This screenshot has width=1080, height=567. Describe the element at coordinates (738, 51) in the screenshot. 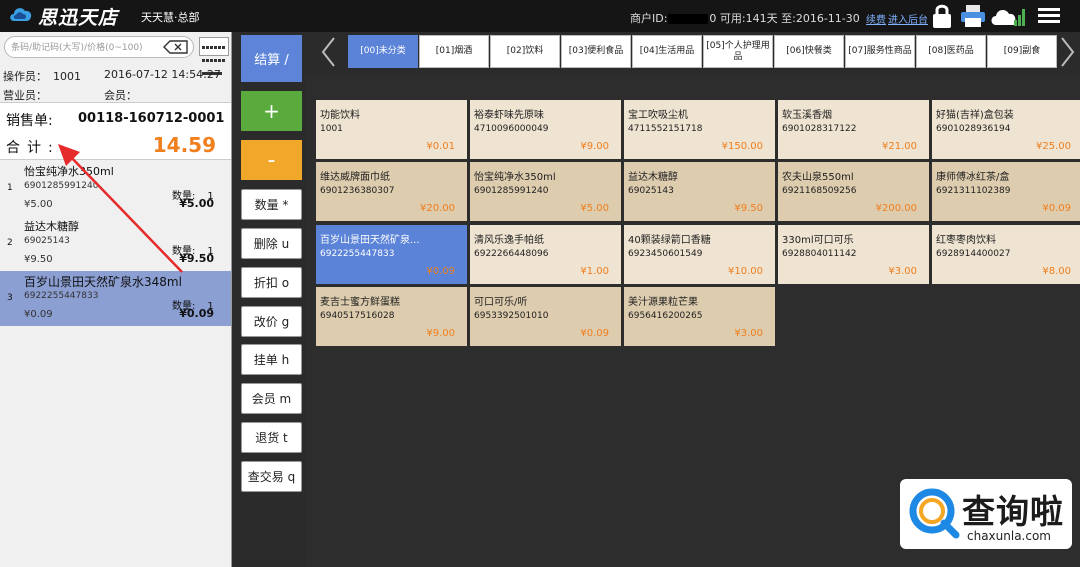

I see `tab-personal-care: [05]个人护理用品` at that location.